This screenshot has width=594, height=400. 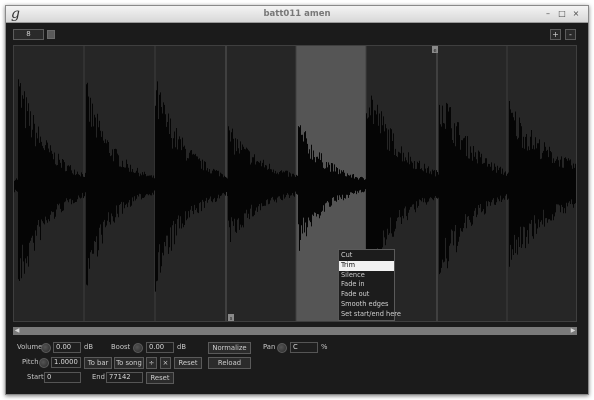 What do you see at coordinates (434, 51) in the screenshot?
I see `range-end-marker: e` at bounding box center [434, 51].